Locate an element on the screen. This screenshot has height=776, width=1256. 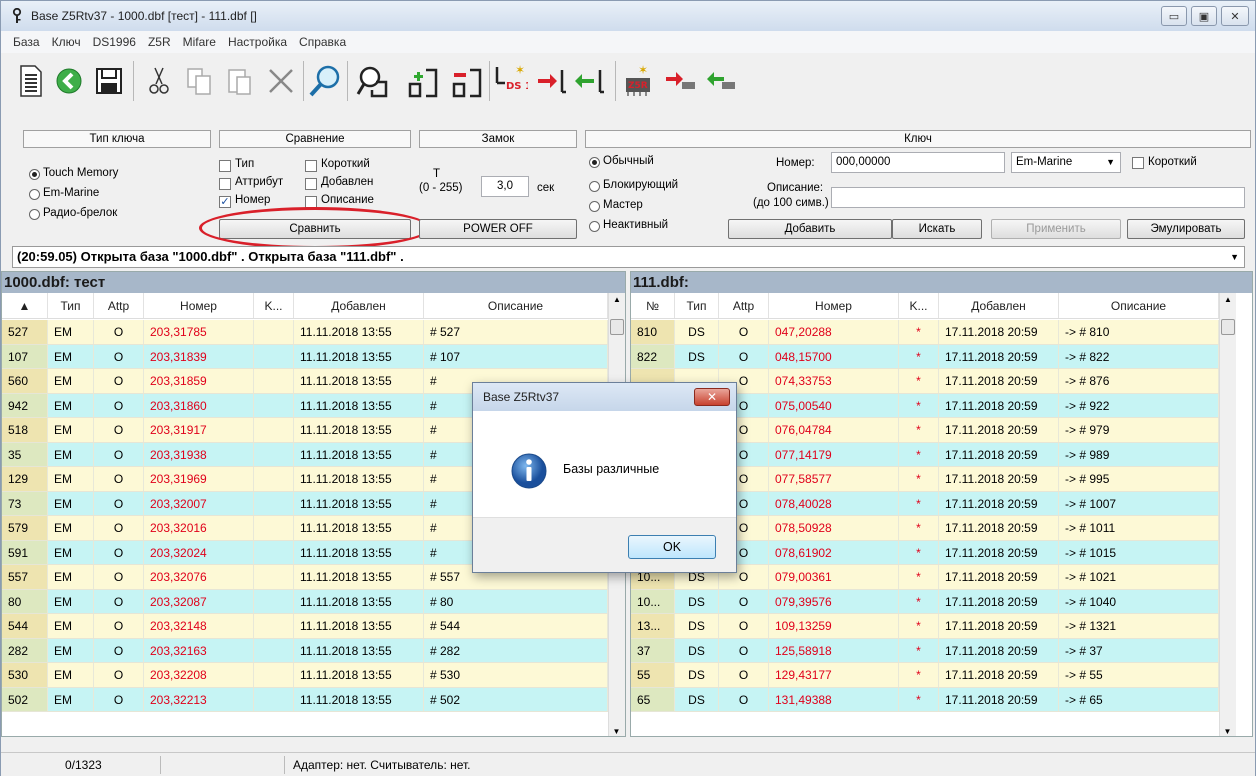
back-icon is located at coordinates (69, 81).